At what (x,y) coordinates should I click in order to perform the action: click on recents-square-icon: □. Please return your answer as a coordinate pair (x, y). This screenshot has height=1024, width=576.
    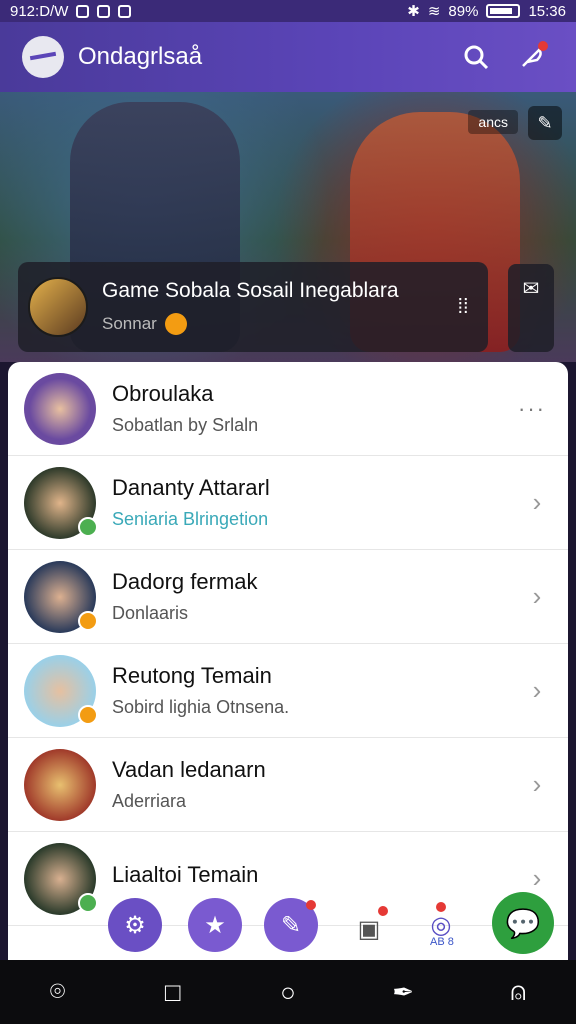
    Looking at the image, I should click on (173, 992).